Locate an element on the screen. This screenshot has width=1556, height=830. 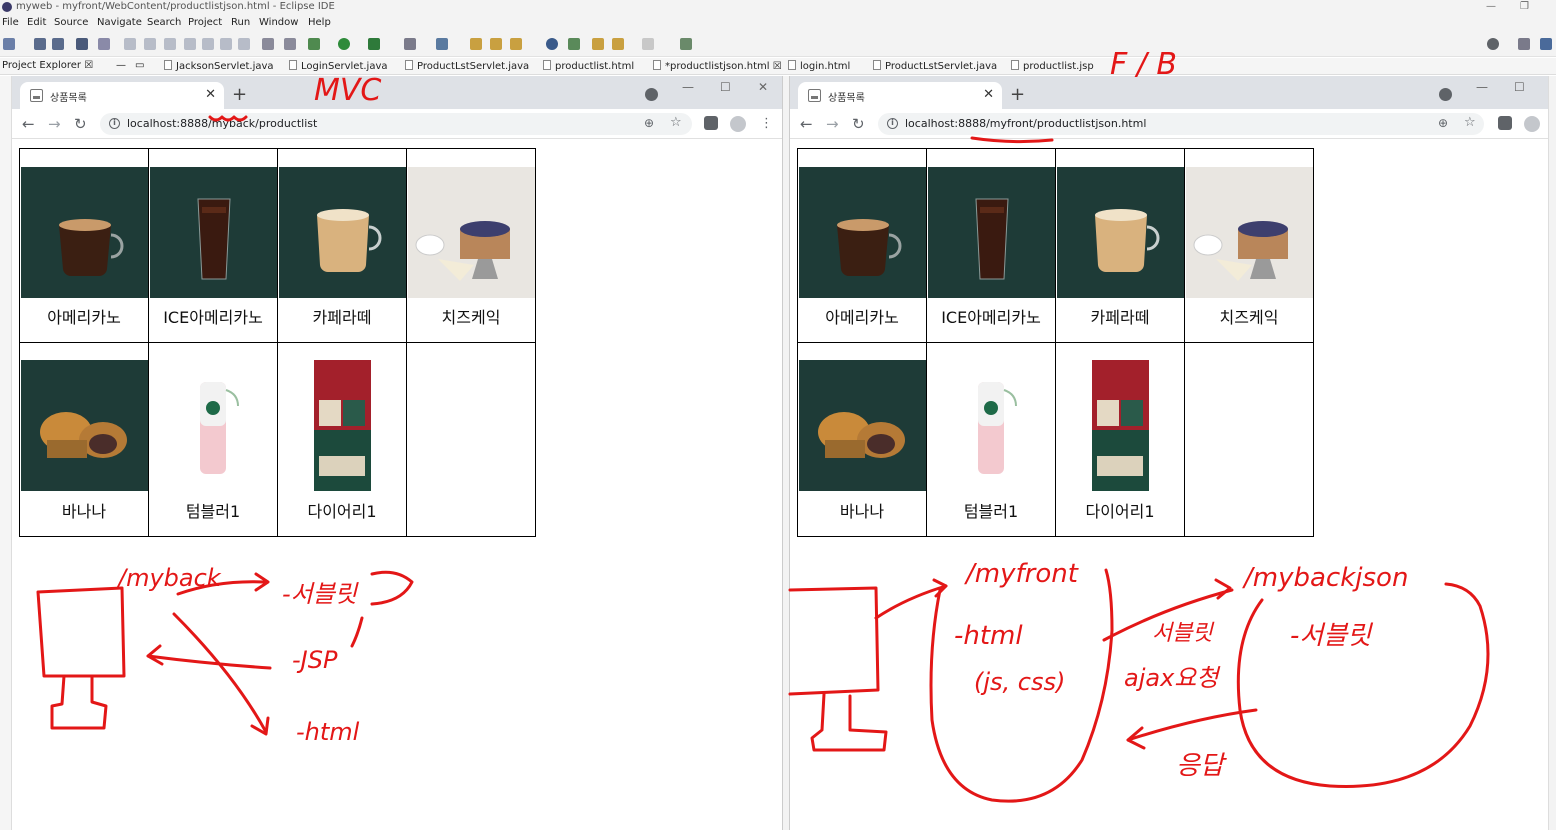
perspective-icon is located at coordinates (1524, 44).